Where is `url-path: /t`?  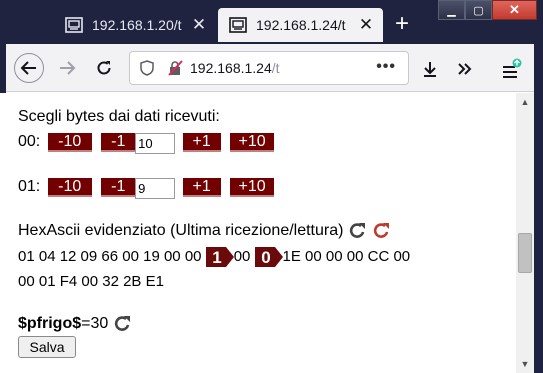
url-path: /t is located at coordinates (275, 68).